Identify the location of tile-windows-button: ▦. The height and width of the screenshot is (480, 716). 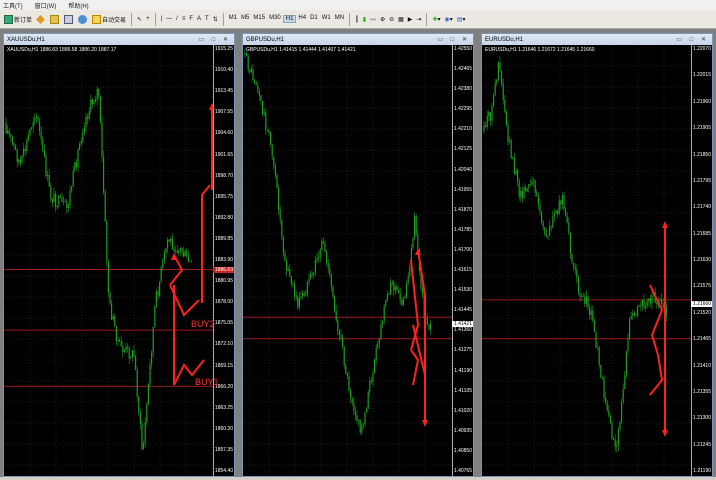
(401, 19).